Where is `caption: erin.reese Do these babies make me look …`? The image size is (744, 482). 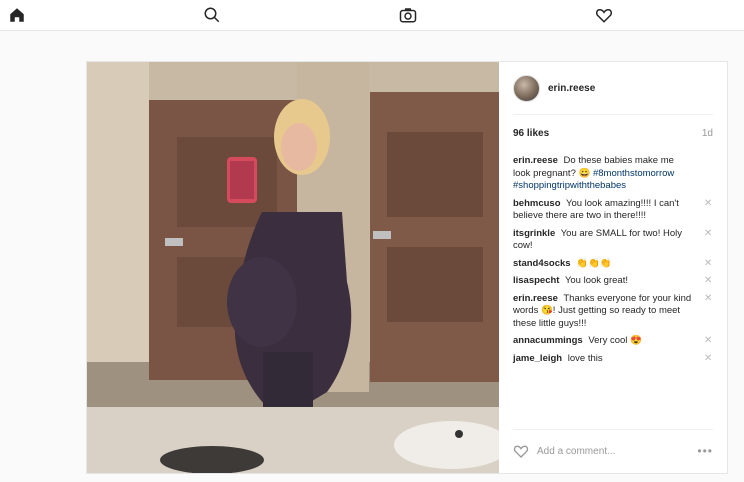 caption: erin.reese Do these babies make me look … is located at coordinates (603, 174).